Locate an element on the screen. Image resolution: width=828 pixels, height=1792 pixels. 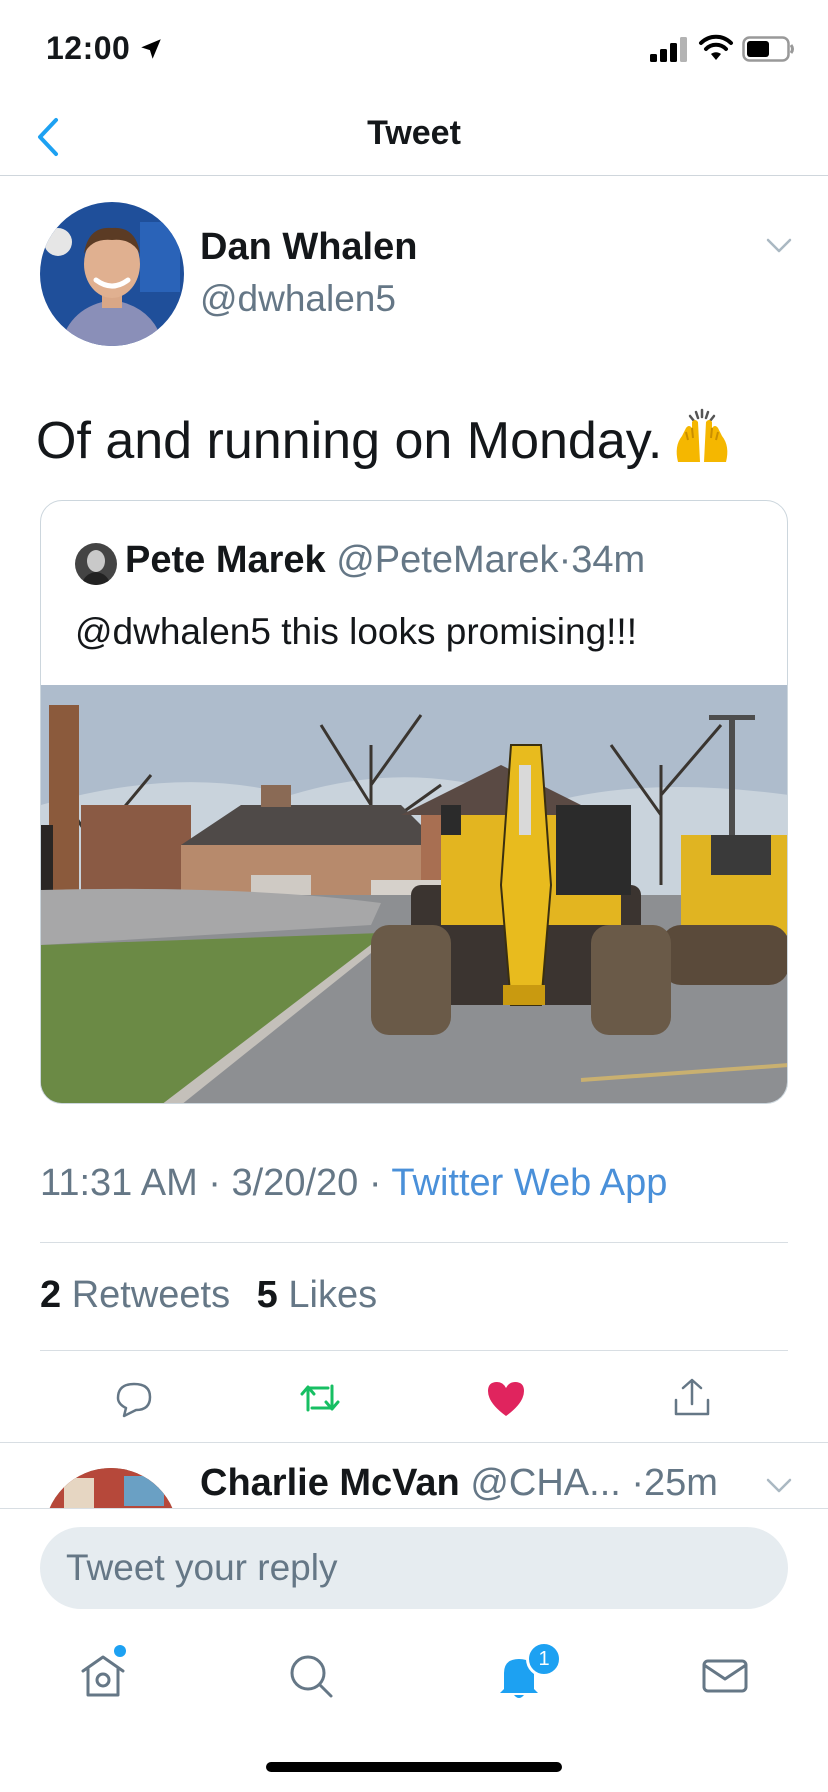
tweet-meta: 11:31 AM · 3/20/20 · Twitter Web App is located at coordinates (353, 1183).